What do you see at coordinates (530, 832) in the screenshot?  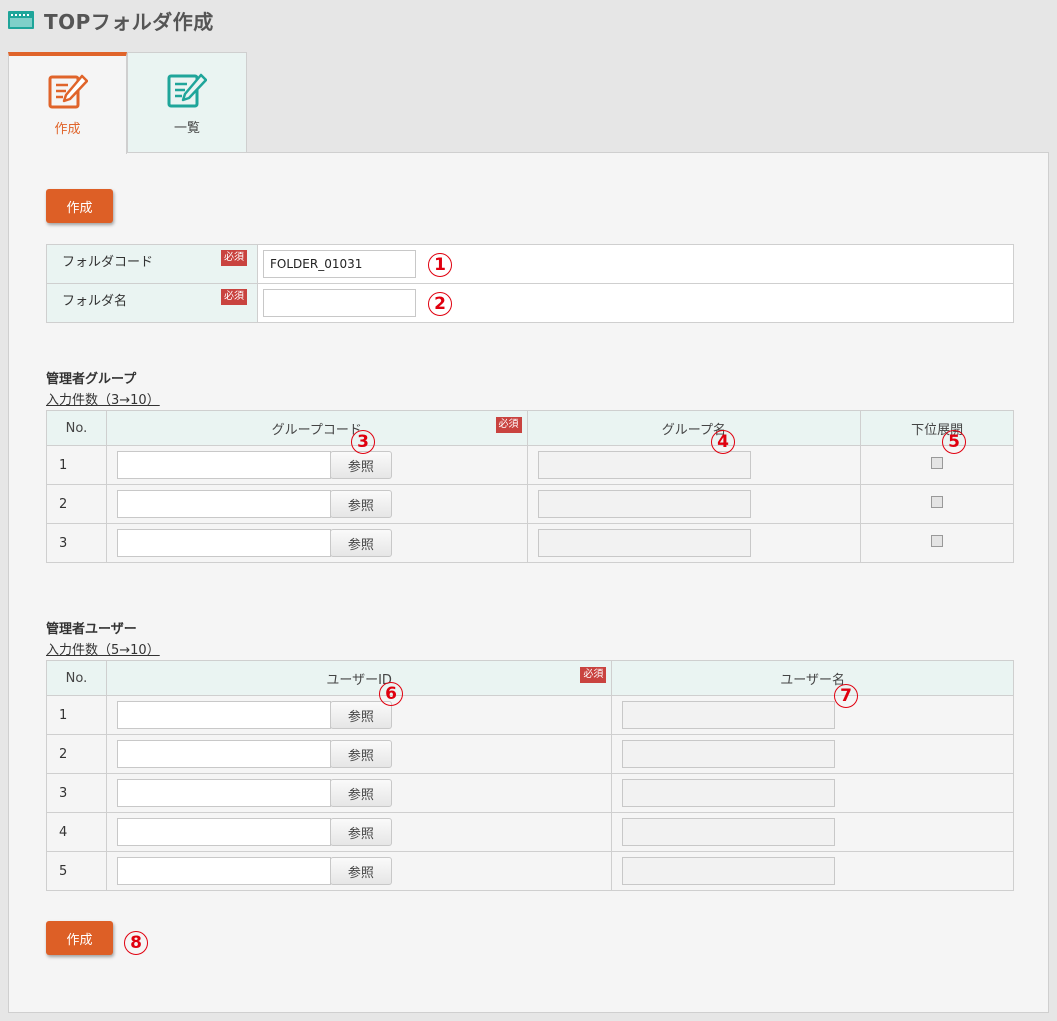 I see `table-row: 4 参照` at bounding box center [530, 832].